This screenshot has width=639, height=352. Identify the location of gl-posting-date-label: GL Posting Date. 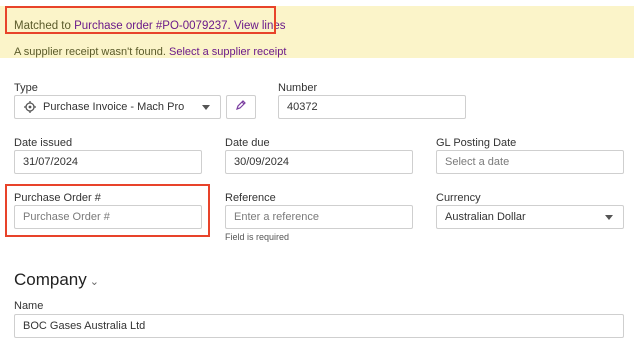
(476, 143).